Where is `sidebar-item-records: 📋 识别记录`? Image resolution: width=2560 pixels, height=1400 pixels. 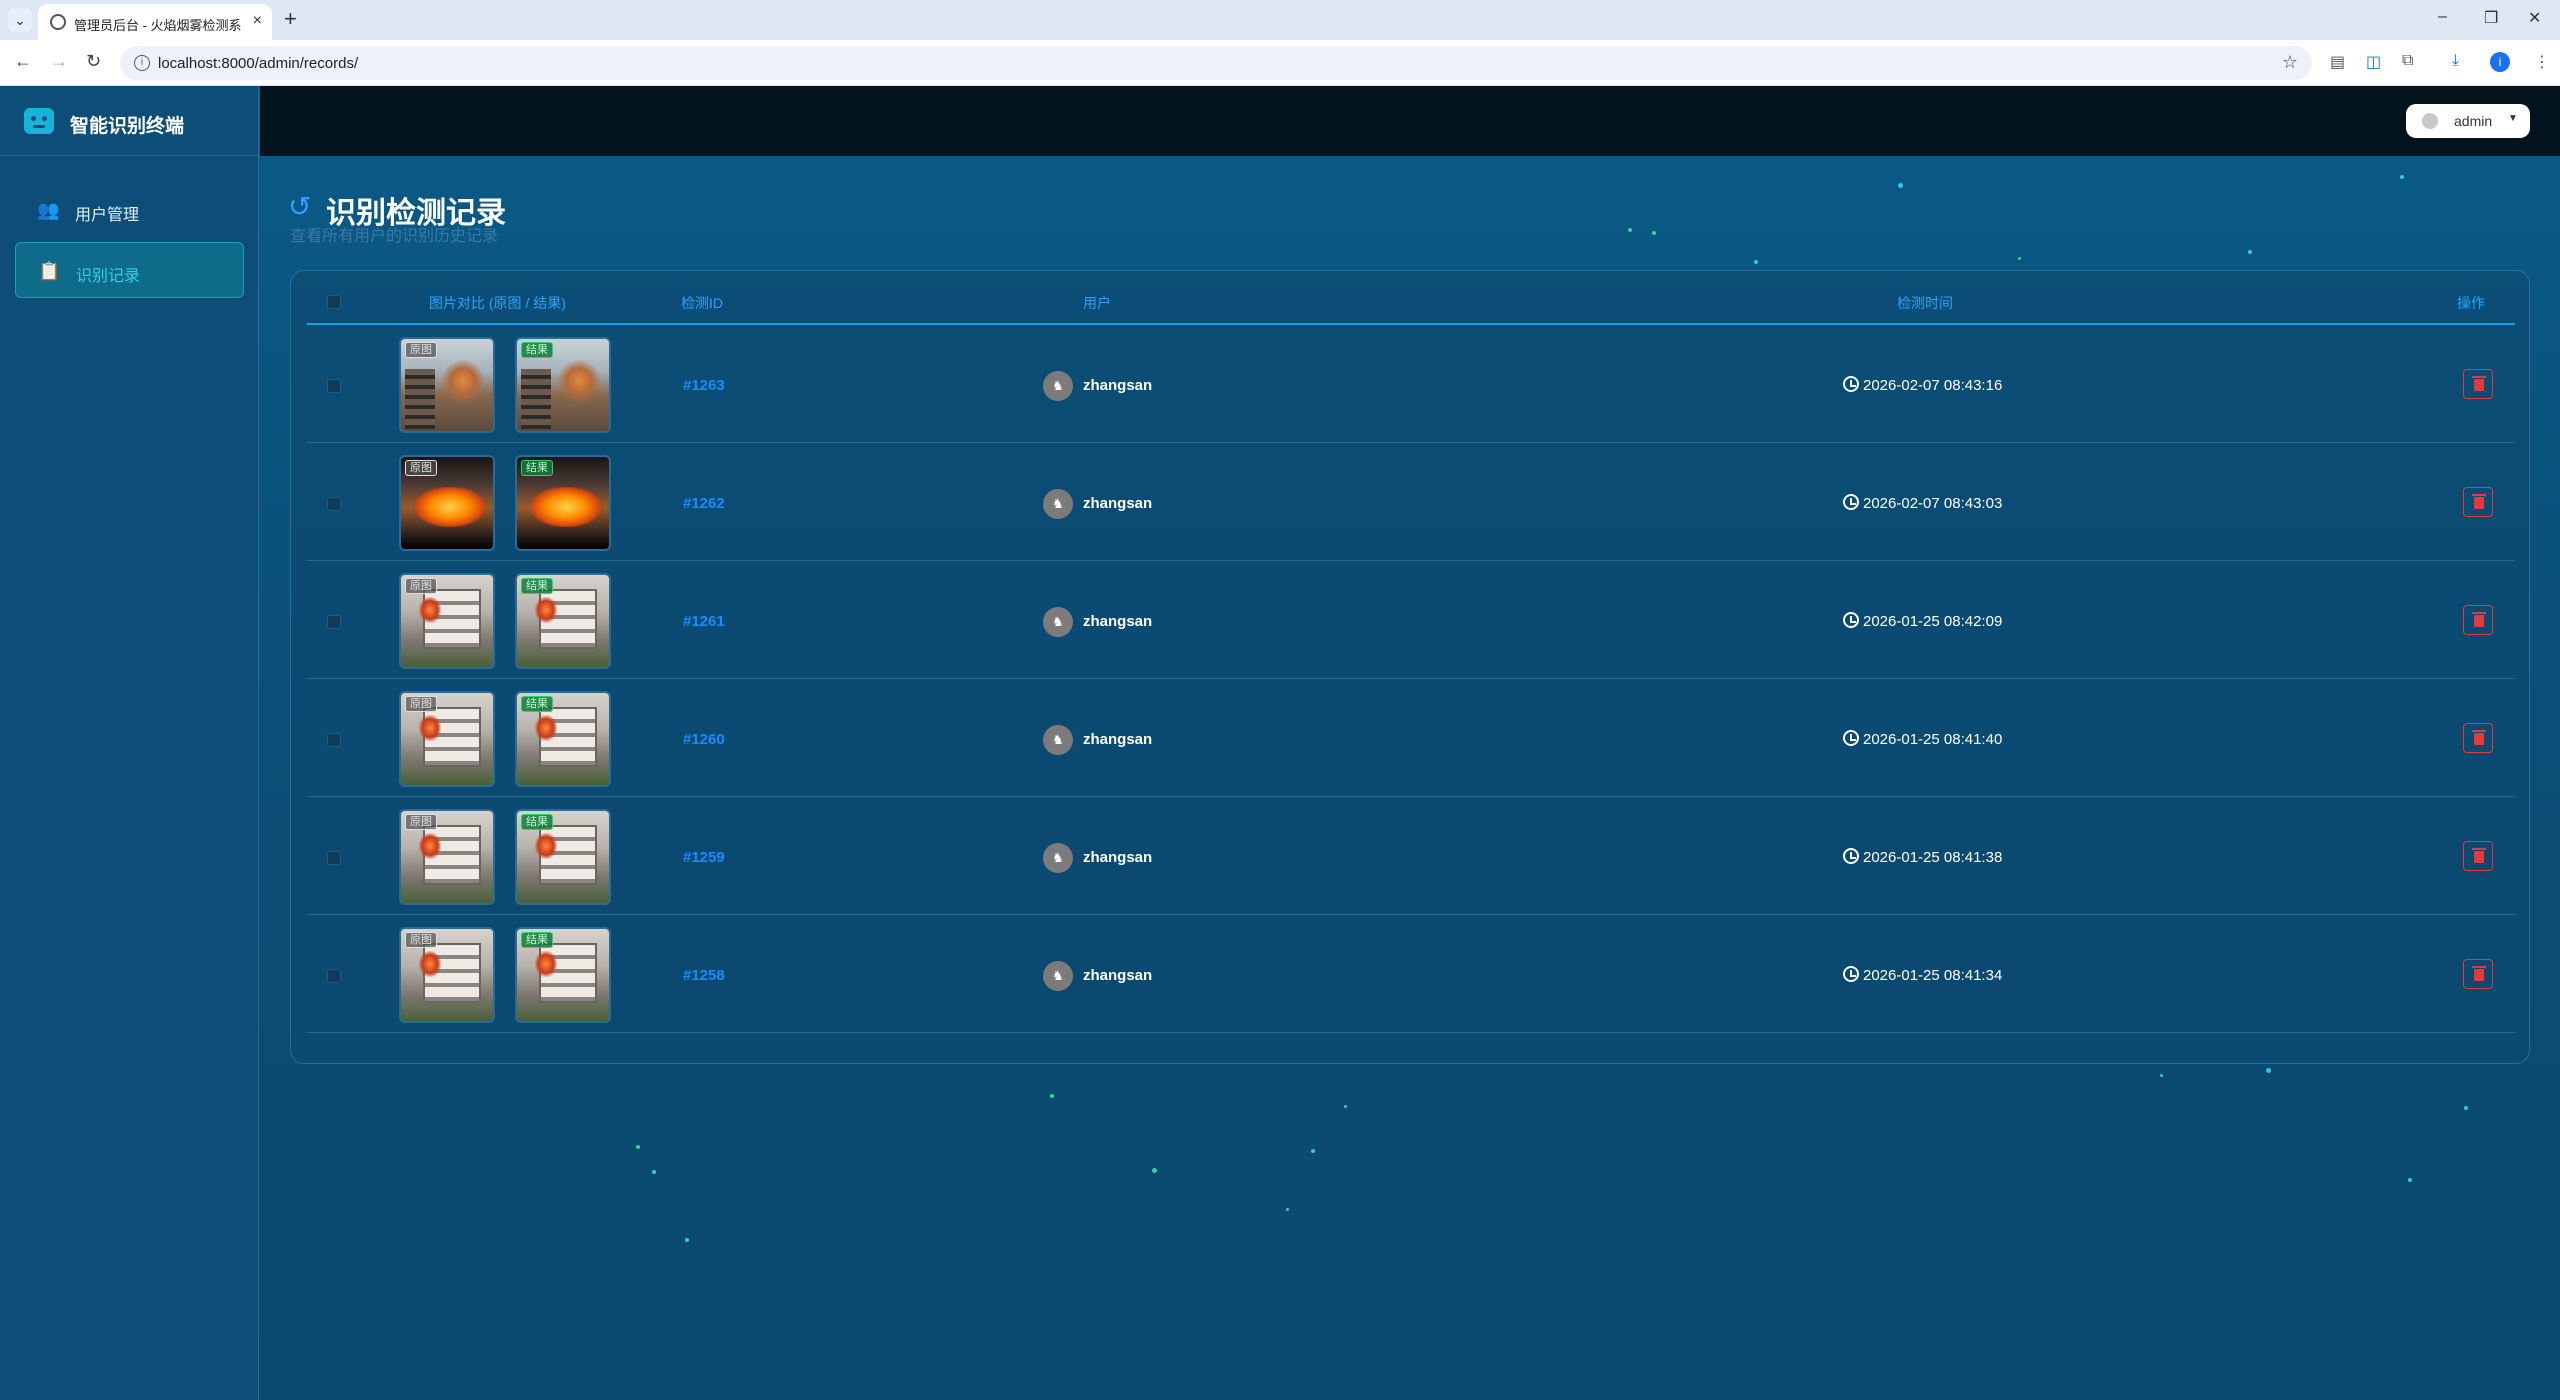
sidebar-item-records: 📋 识别记录 is located at coordinates (129, 270).